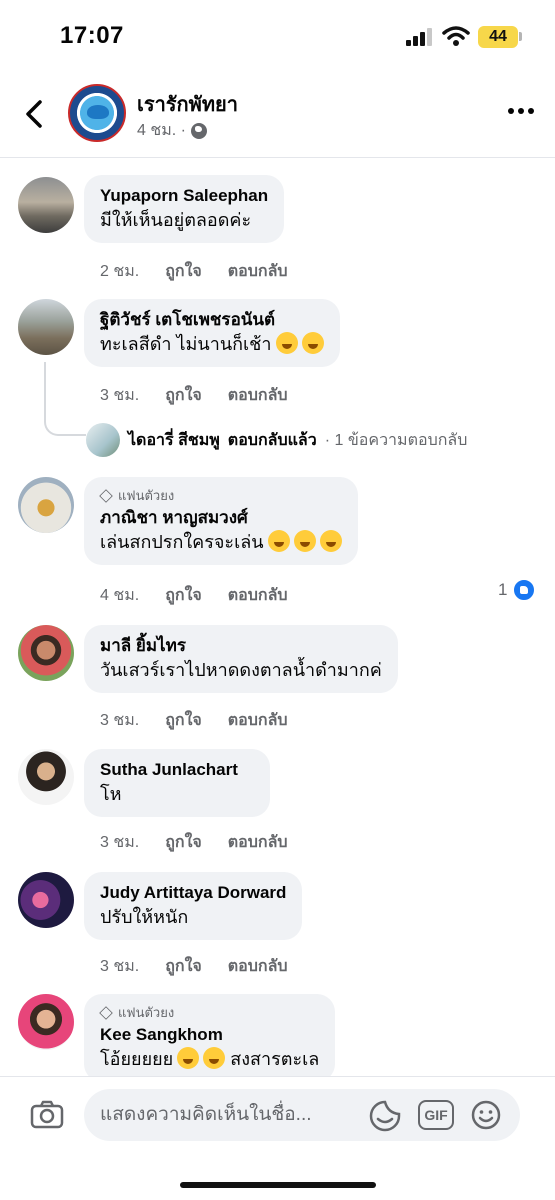  Describe the element at coordinates (209, 1035) in the screenshot. I see `comment-author: Kee Sangkhom` at that location.